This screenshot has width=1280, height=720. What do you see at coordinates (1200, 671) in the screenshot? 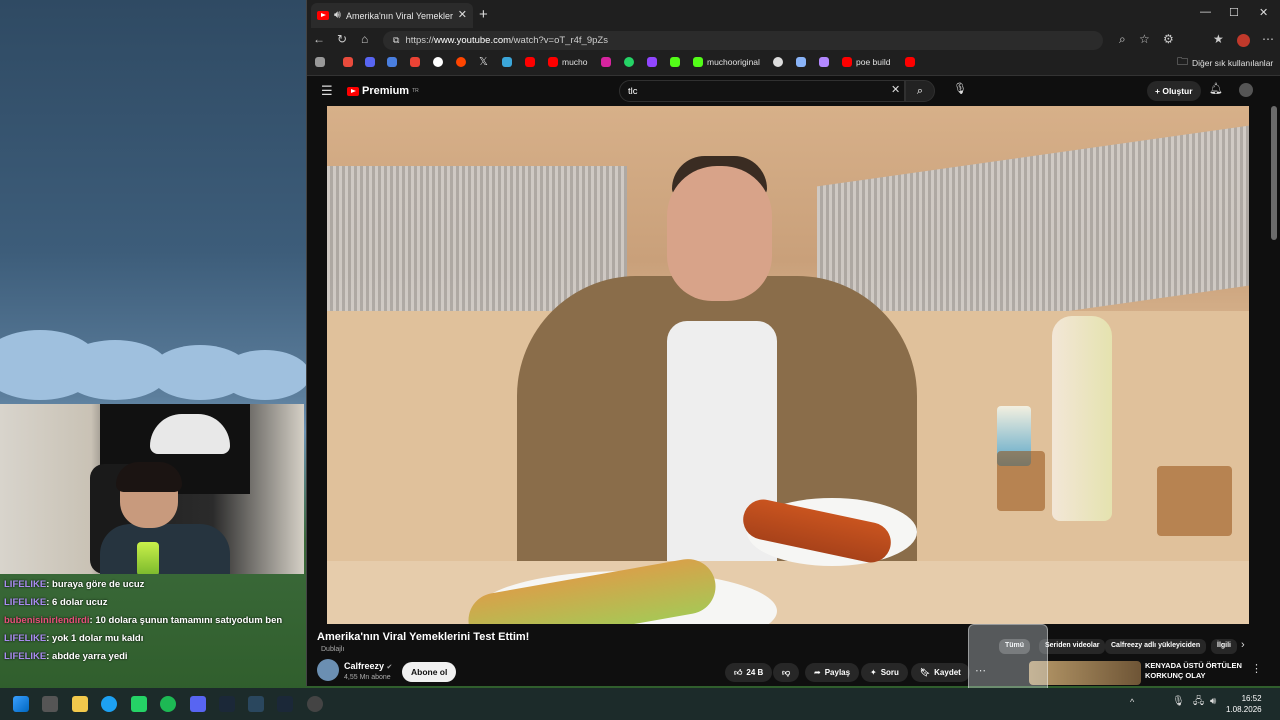
I see `suggested-video-title: KENYADA ÜSTÜ ÖRTÜLEN KORKUNÇ OLAY` at bounding box center [1200, 671].